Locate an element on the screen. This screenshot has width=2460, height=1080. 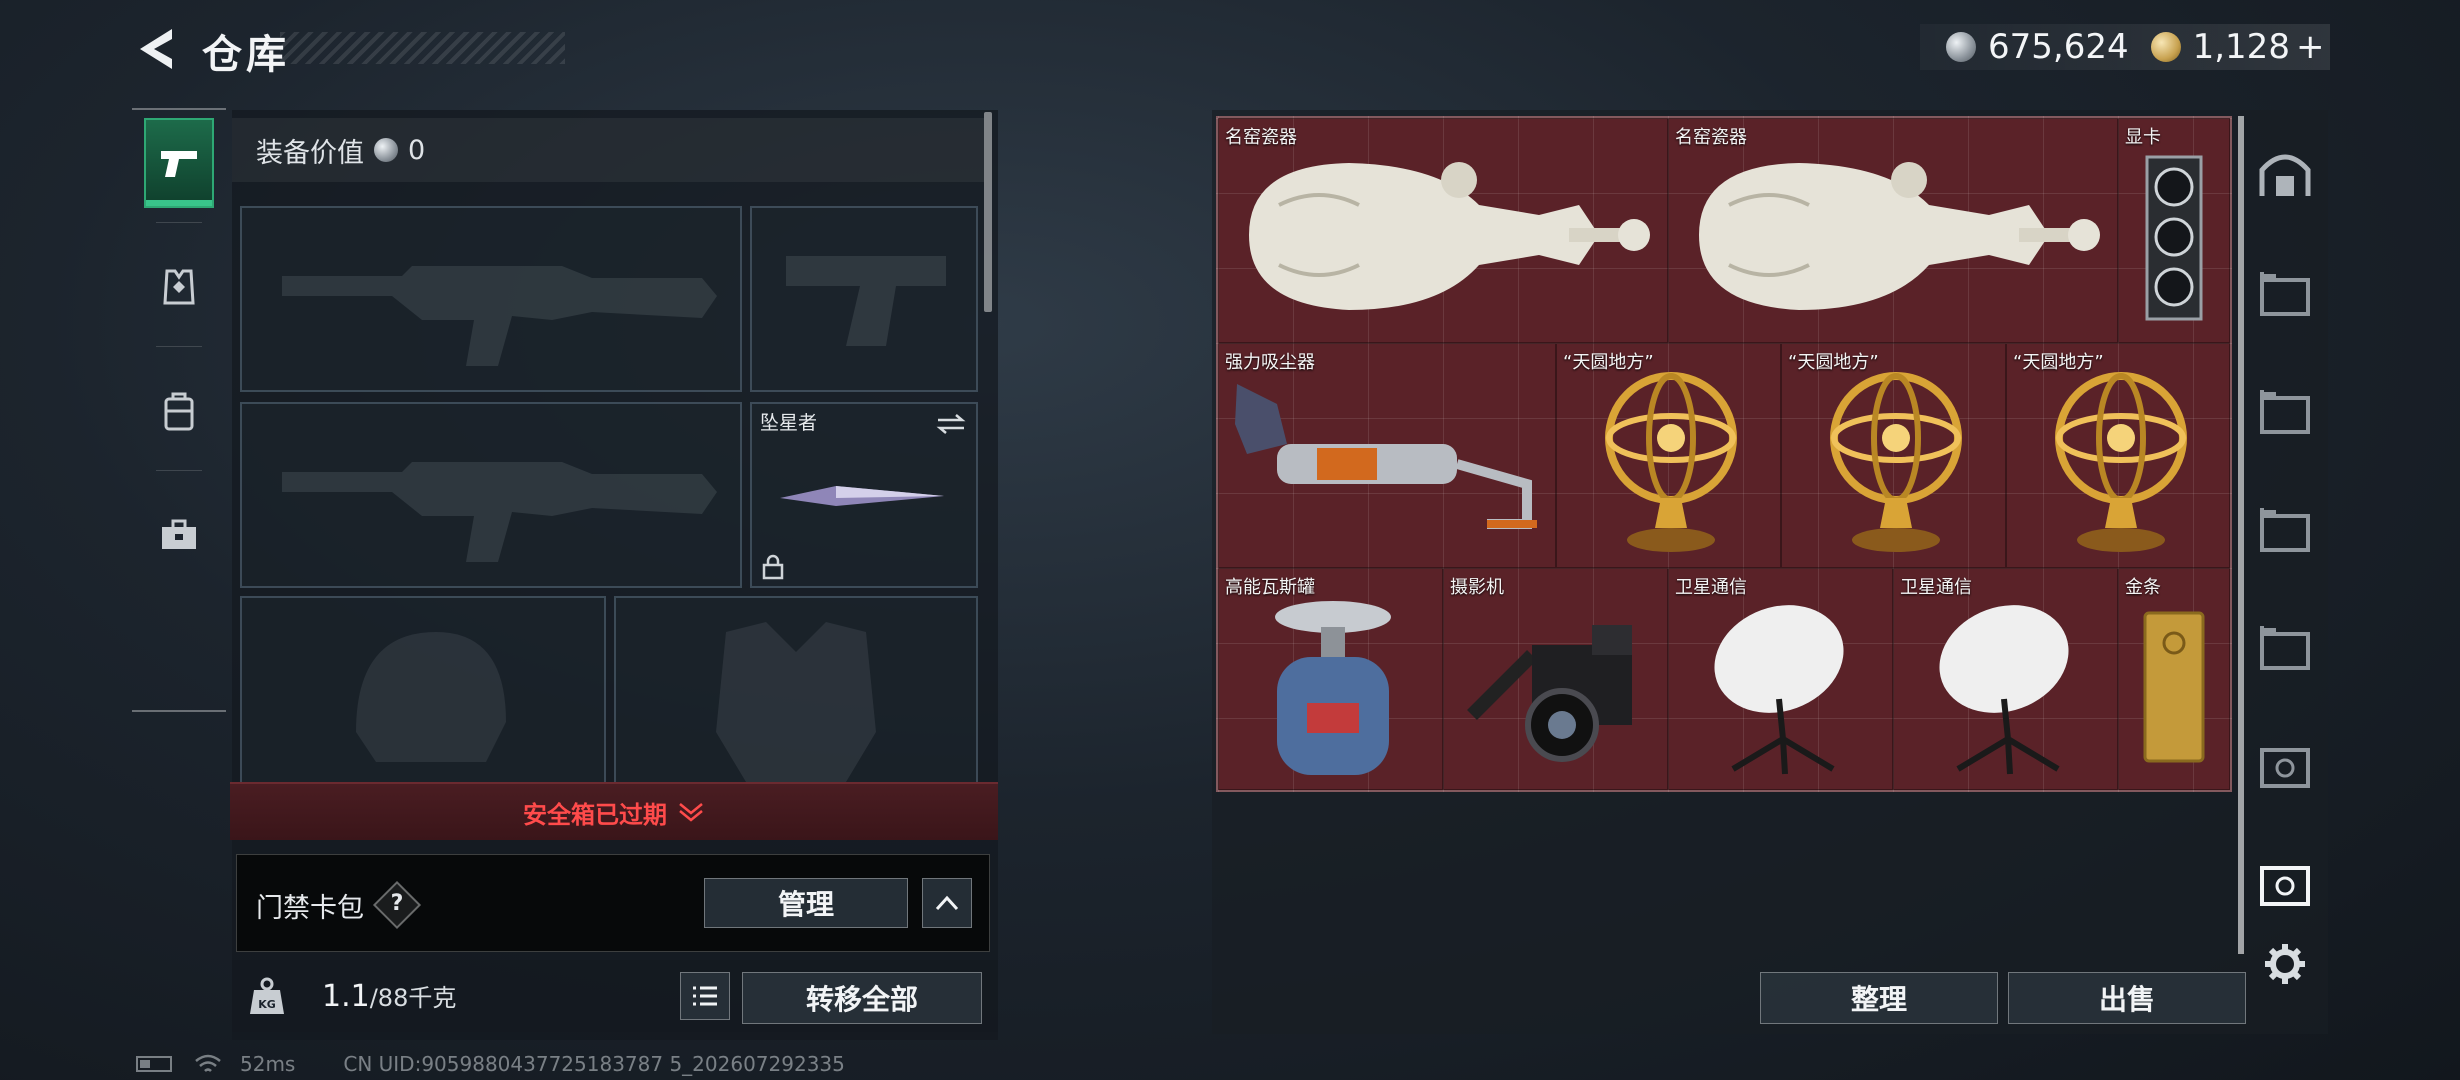
weight-current: 1.1 is located at coordinates (346, 996).